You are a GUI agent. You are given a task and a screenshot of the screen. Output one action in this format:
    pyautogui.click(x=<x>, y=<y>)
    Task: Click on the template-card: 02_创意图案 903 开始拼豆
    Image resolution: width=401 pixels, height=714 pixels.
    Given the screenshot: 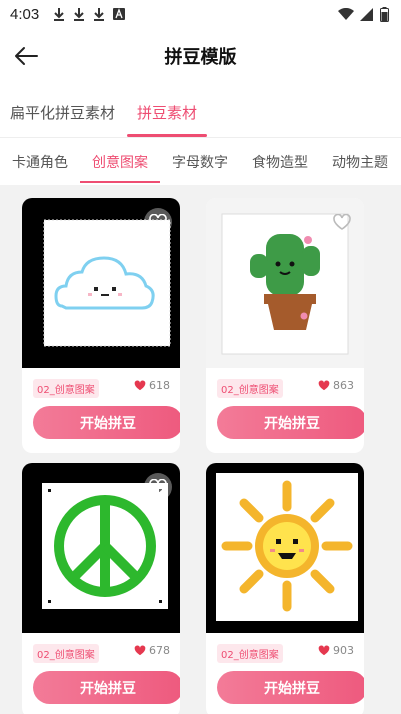 What is the action you would take?
    pyautogui.click(x=285, y=588)
    